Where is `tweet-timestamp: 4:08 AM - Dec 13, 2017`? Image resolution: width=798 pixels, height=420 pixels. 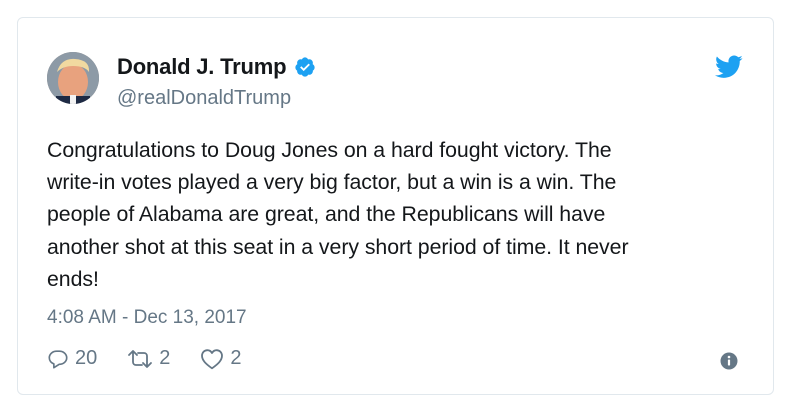
tweet-timestamp: 4:08 AM - Dec 13, 2017 is located at coordinates (147, 318).